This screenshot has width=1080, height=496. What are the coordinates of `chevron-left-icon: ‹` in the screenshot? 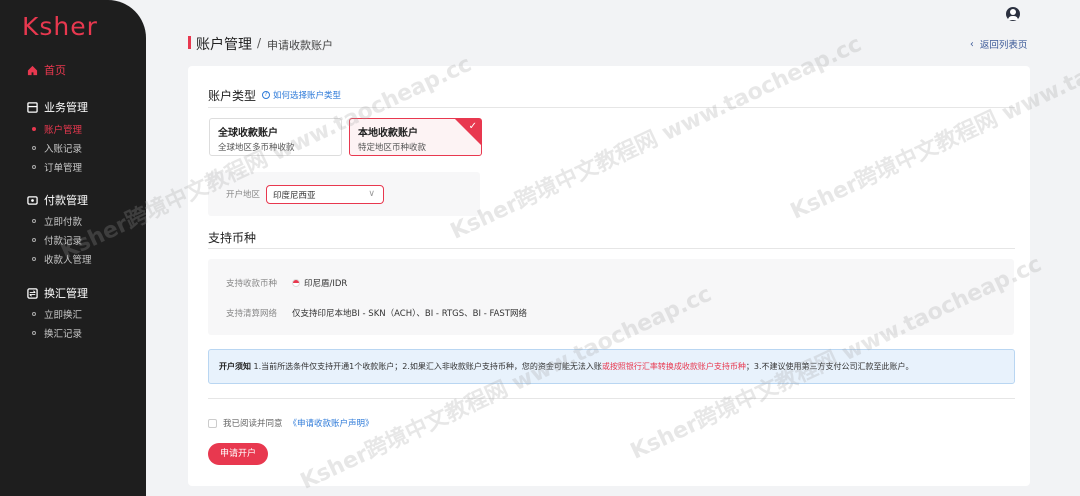 It's located at (972, 44).